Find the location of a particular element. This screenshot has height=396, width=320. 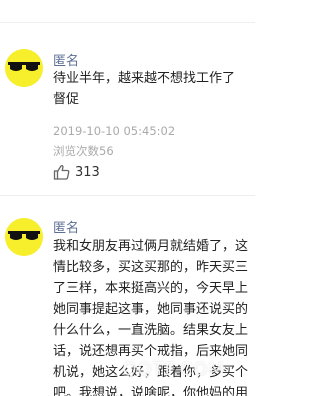

comment-text-line: 她同事提起这事，她同事还说买的 is located at coordinates (151, 309).